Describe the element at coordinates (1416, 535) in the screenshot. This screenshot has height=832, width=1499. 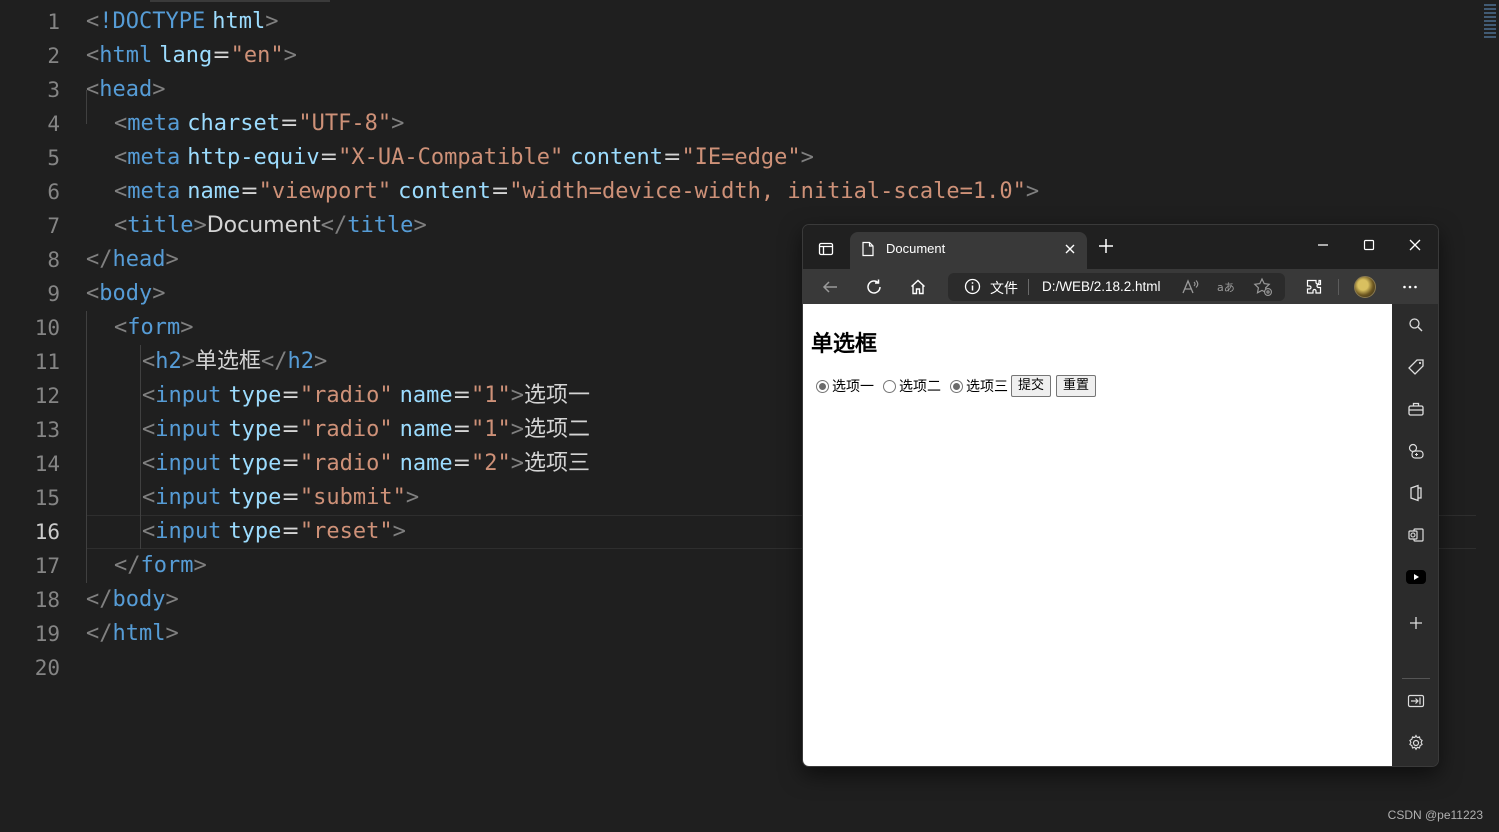
I see `outlook-icon` at that location.